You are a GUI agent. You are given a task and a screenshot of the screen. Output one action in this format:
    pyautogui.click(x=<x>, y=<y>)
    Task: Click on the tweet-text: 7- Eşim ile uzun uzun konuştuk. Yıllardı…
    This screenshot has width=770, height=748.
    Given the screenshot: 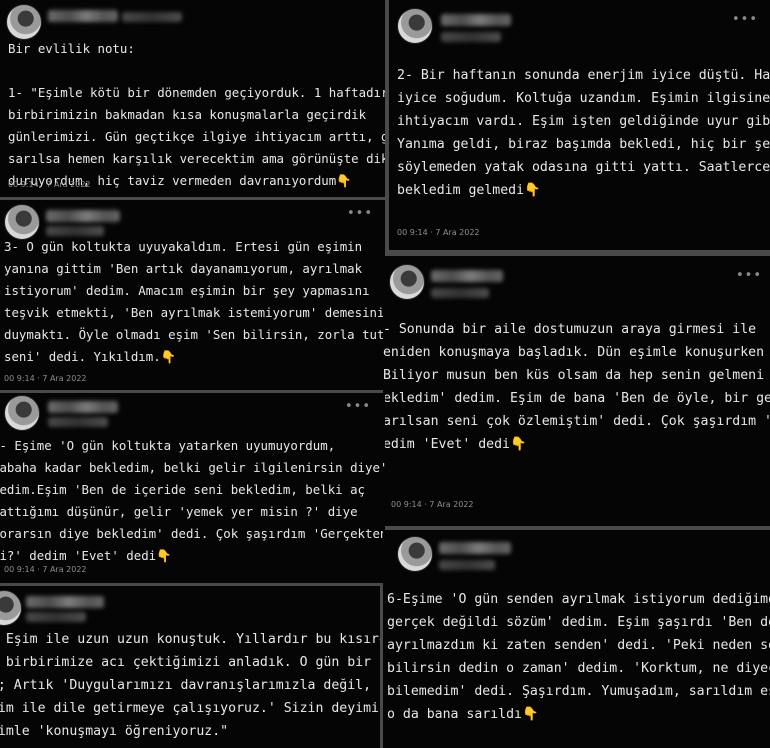 What is the action you would take?
    pyautogui.click(x=190, y=685)
    